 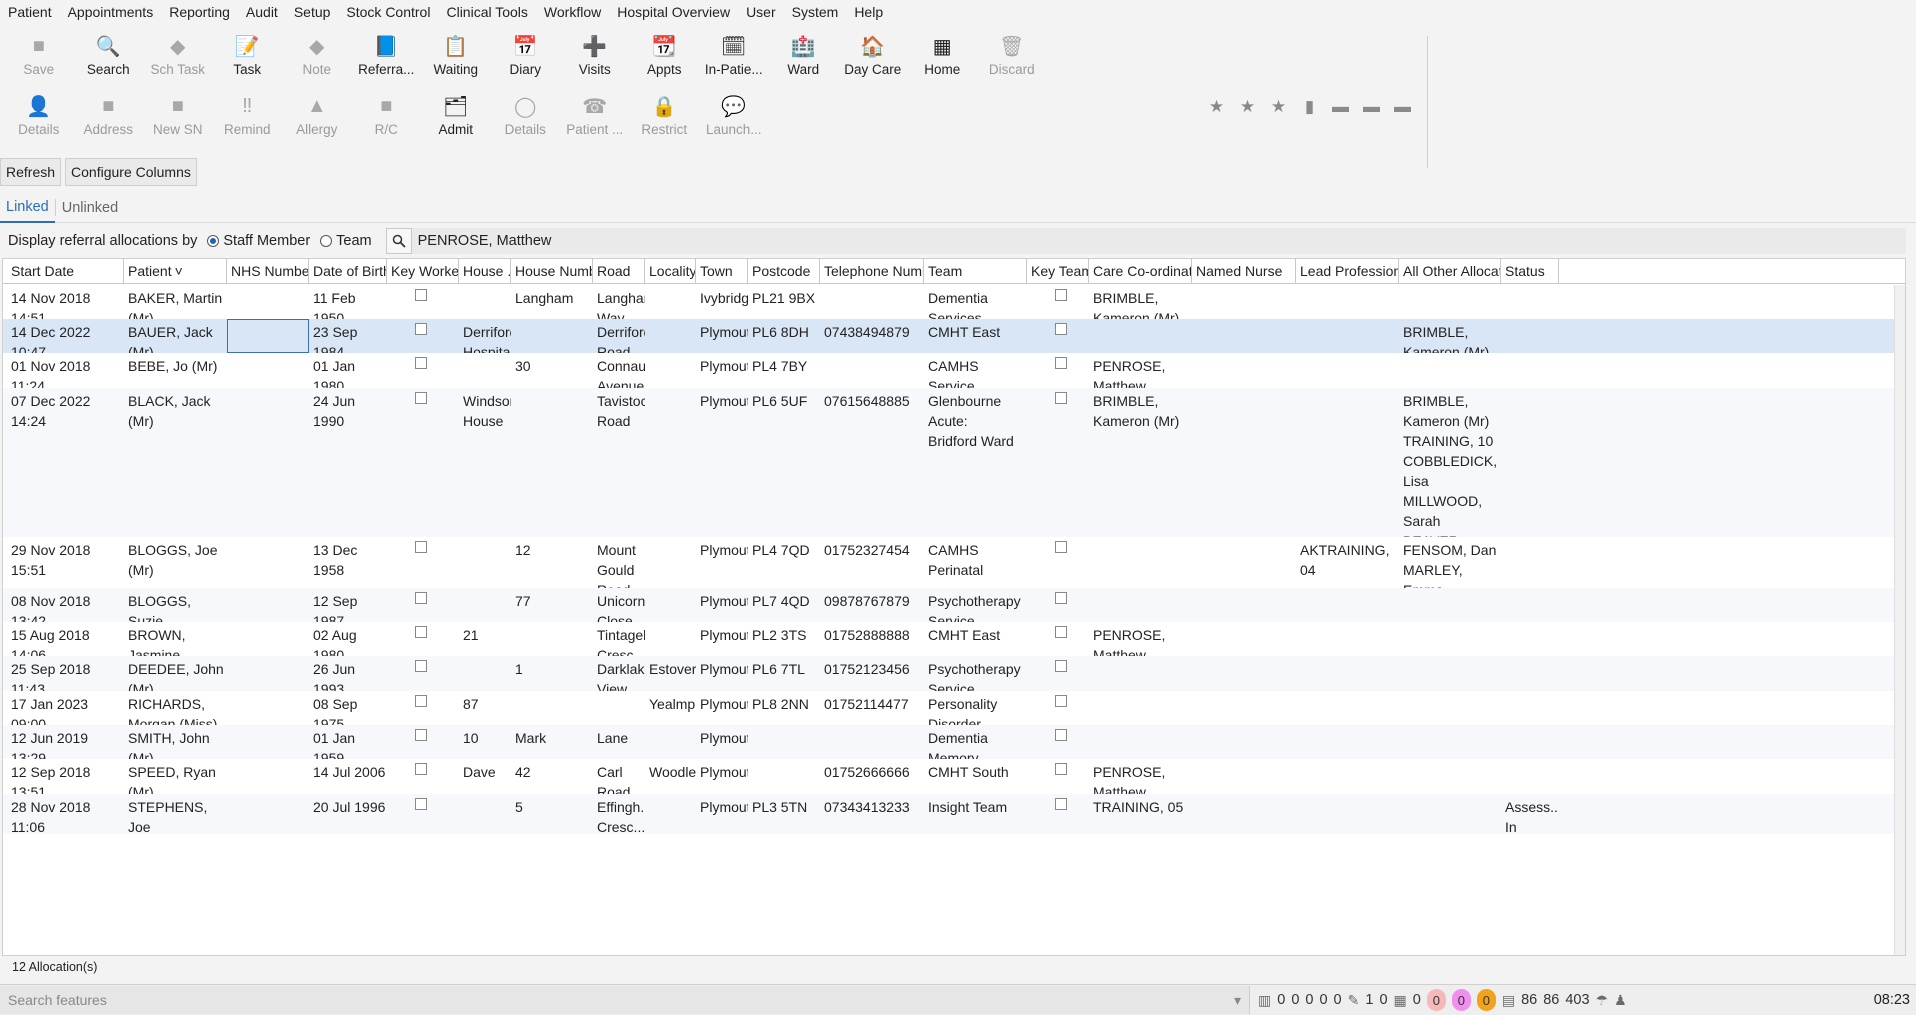 What do you see at coordinates (90, 208) in the screenshot?
I see `tab-unlinked: Unlinked` at bounding box center [90, 208].